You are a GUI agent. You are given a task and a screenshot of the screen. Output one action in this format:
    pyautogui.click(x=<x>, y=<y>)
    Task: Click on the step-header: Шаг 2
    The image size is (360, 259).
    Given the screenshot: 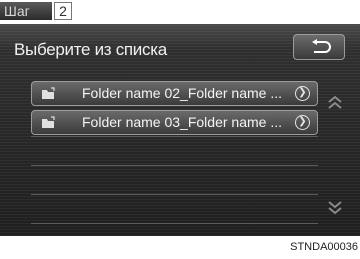 What is the action you would take?
    pyautogui.click(x=180, y=11)
    